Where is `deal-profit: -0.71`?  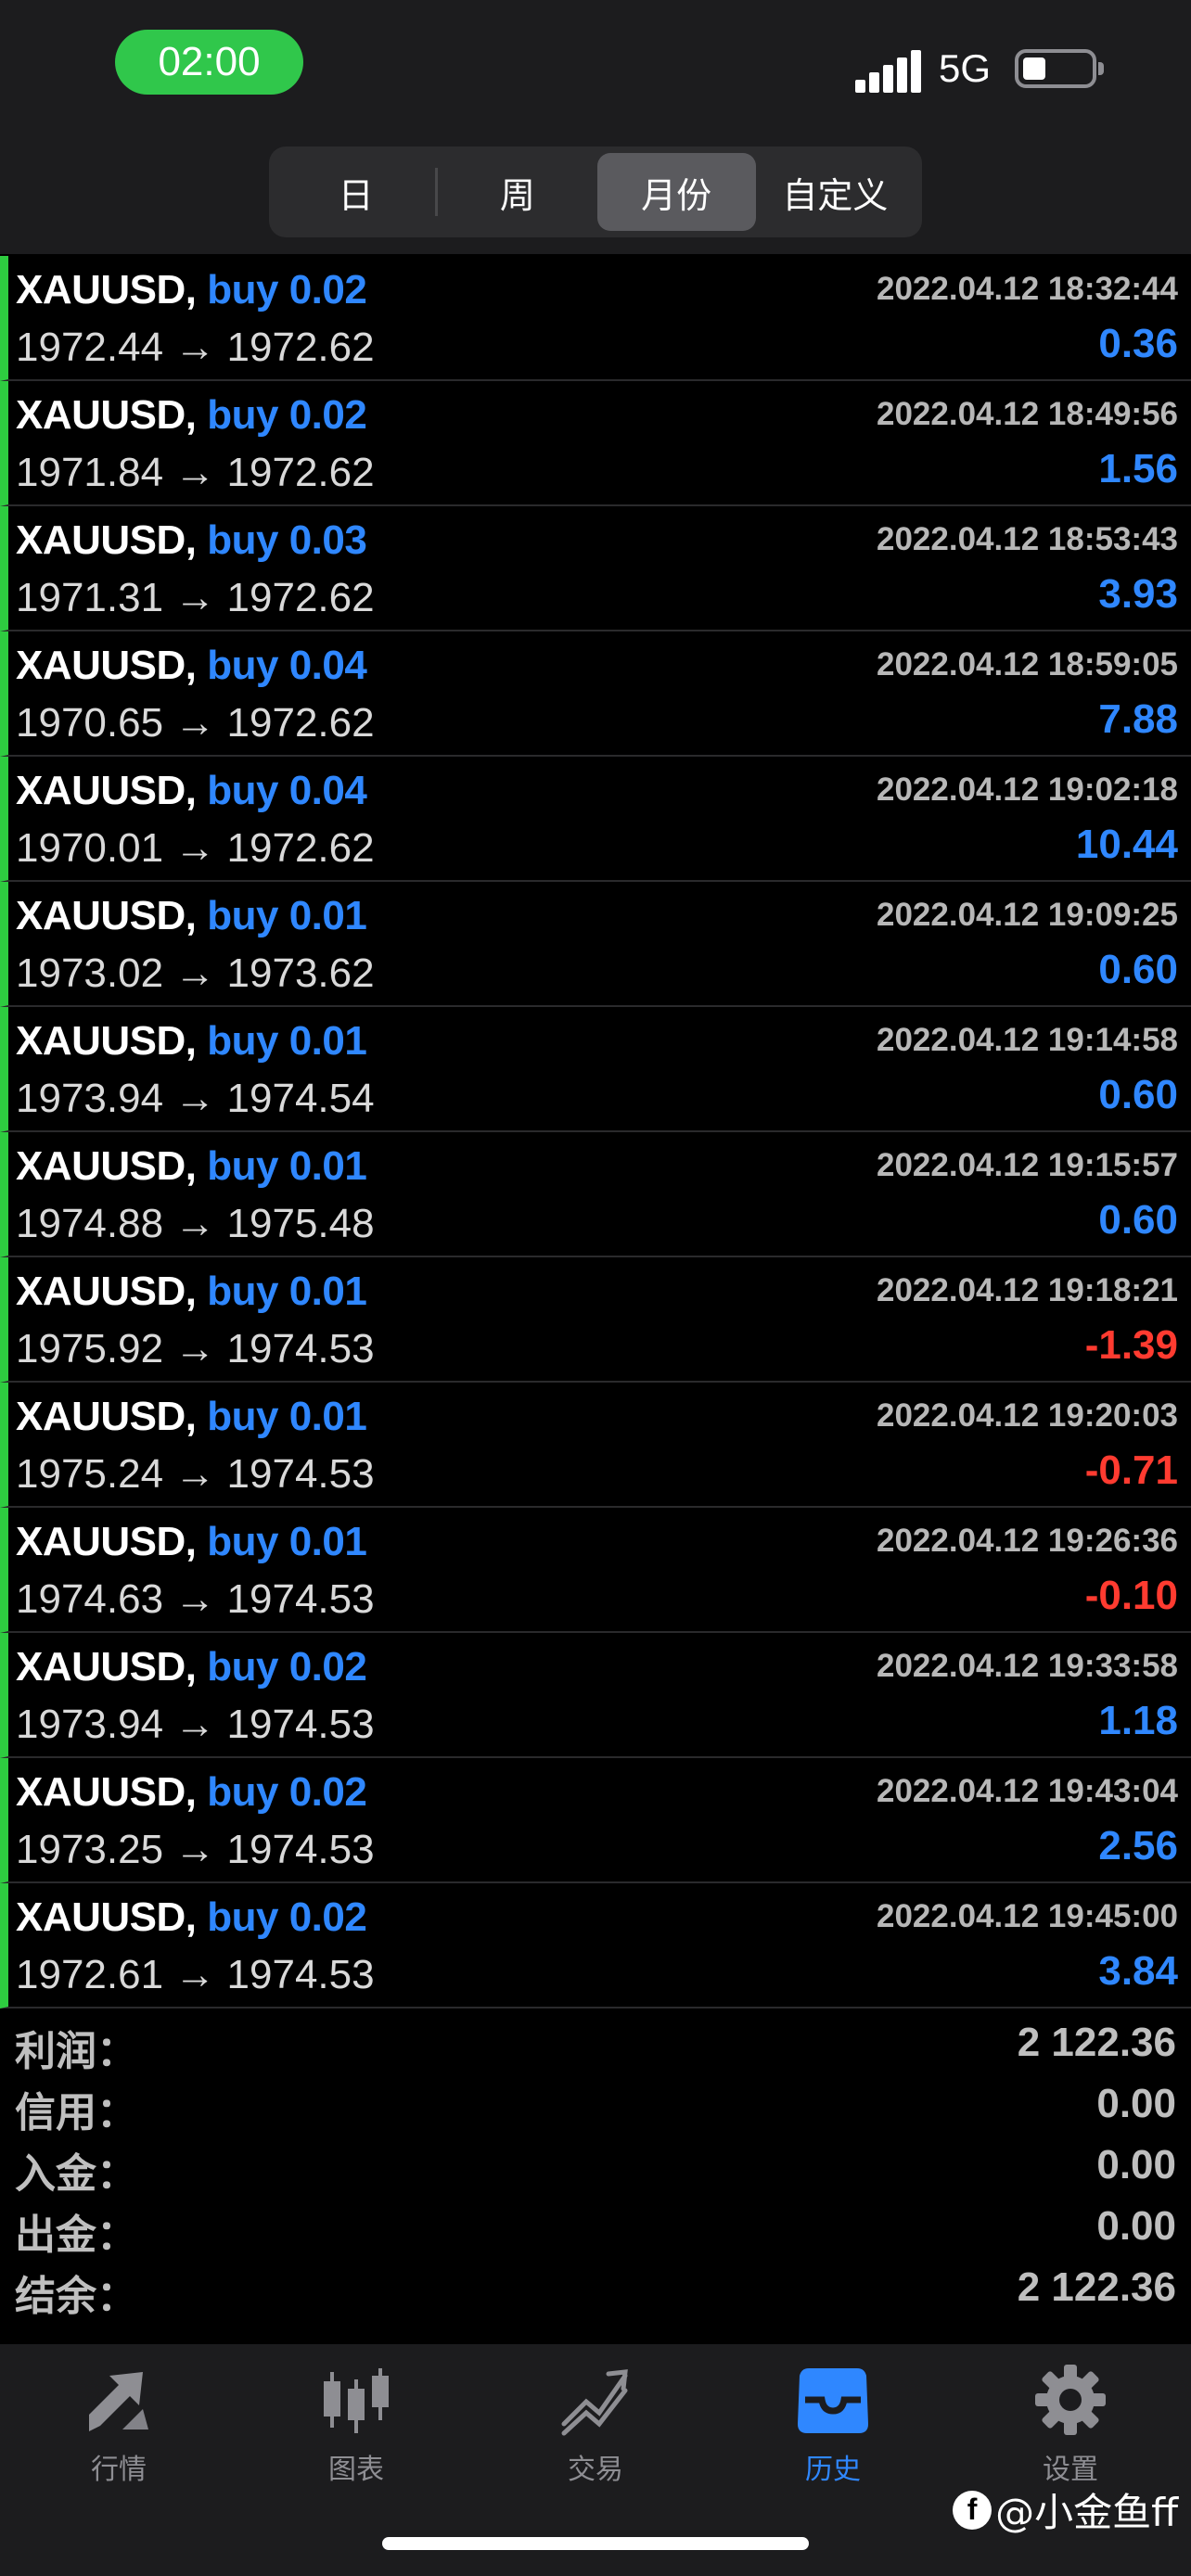
deal-profit: -0.71 is located at coordinates (1131, 1470).